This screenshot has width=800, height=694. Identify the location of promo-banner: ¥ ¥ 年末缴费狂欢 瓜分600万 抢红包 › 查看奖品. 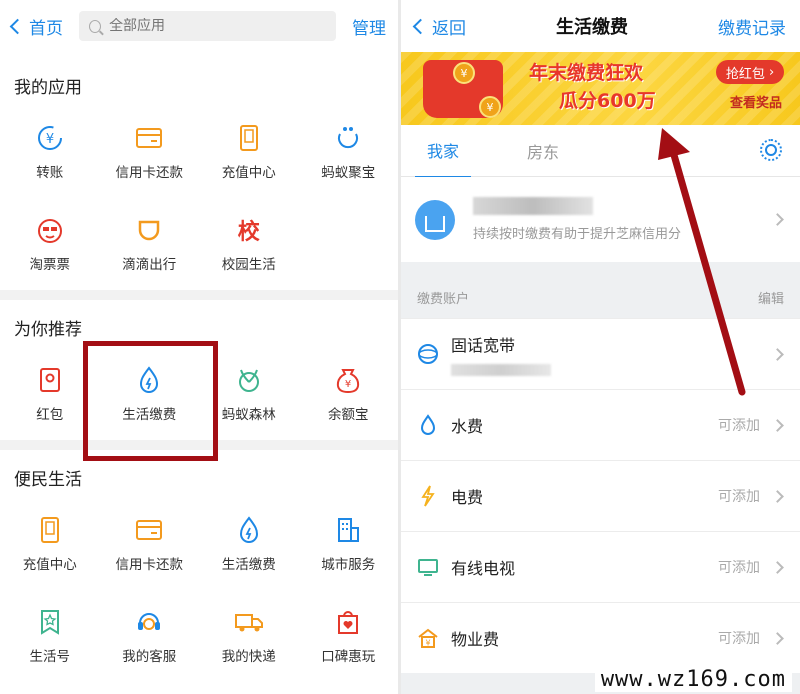
(600, 88).